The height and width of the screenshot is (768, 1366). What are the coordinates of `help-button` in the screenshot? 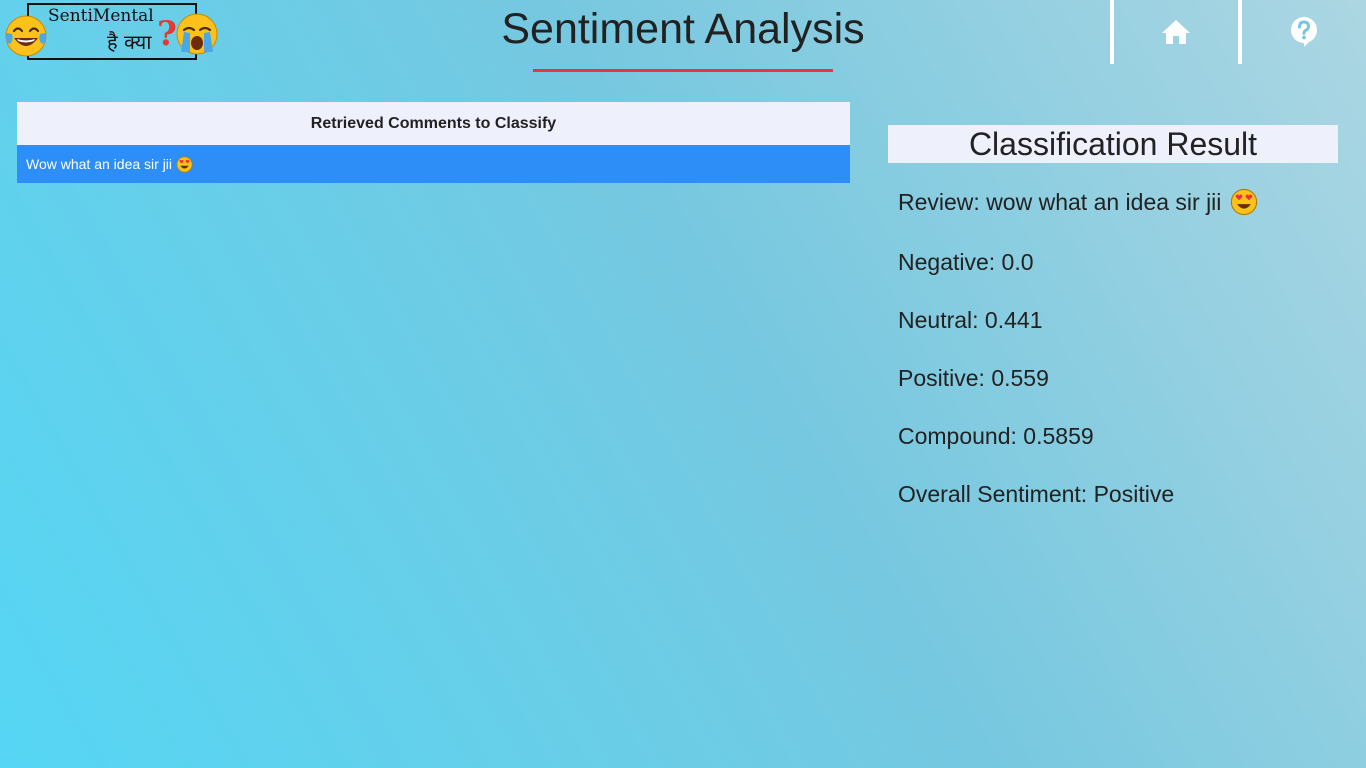 It's located at (1304, 32).